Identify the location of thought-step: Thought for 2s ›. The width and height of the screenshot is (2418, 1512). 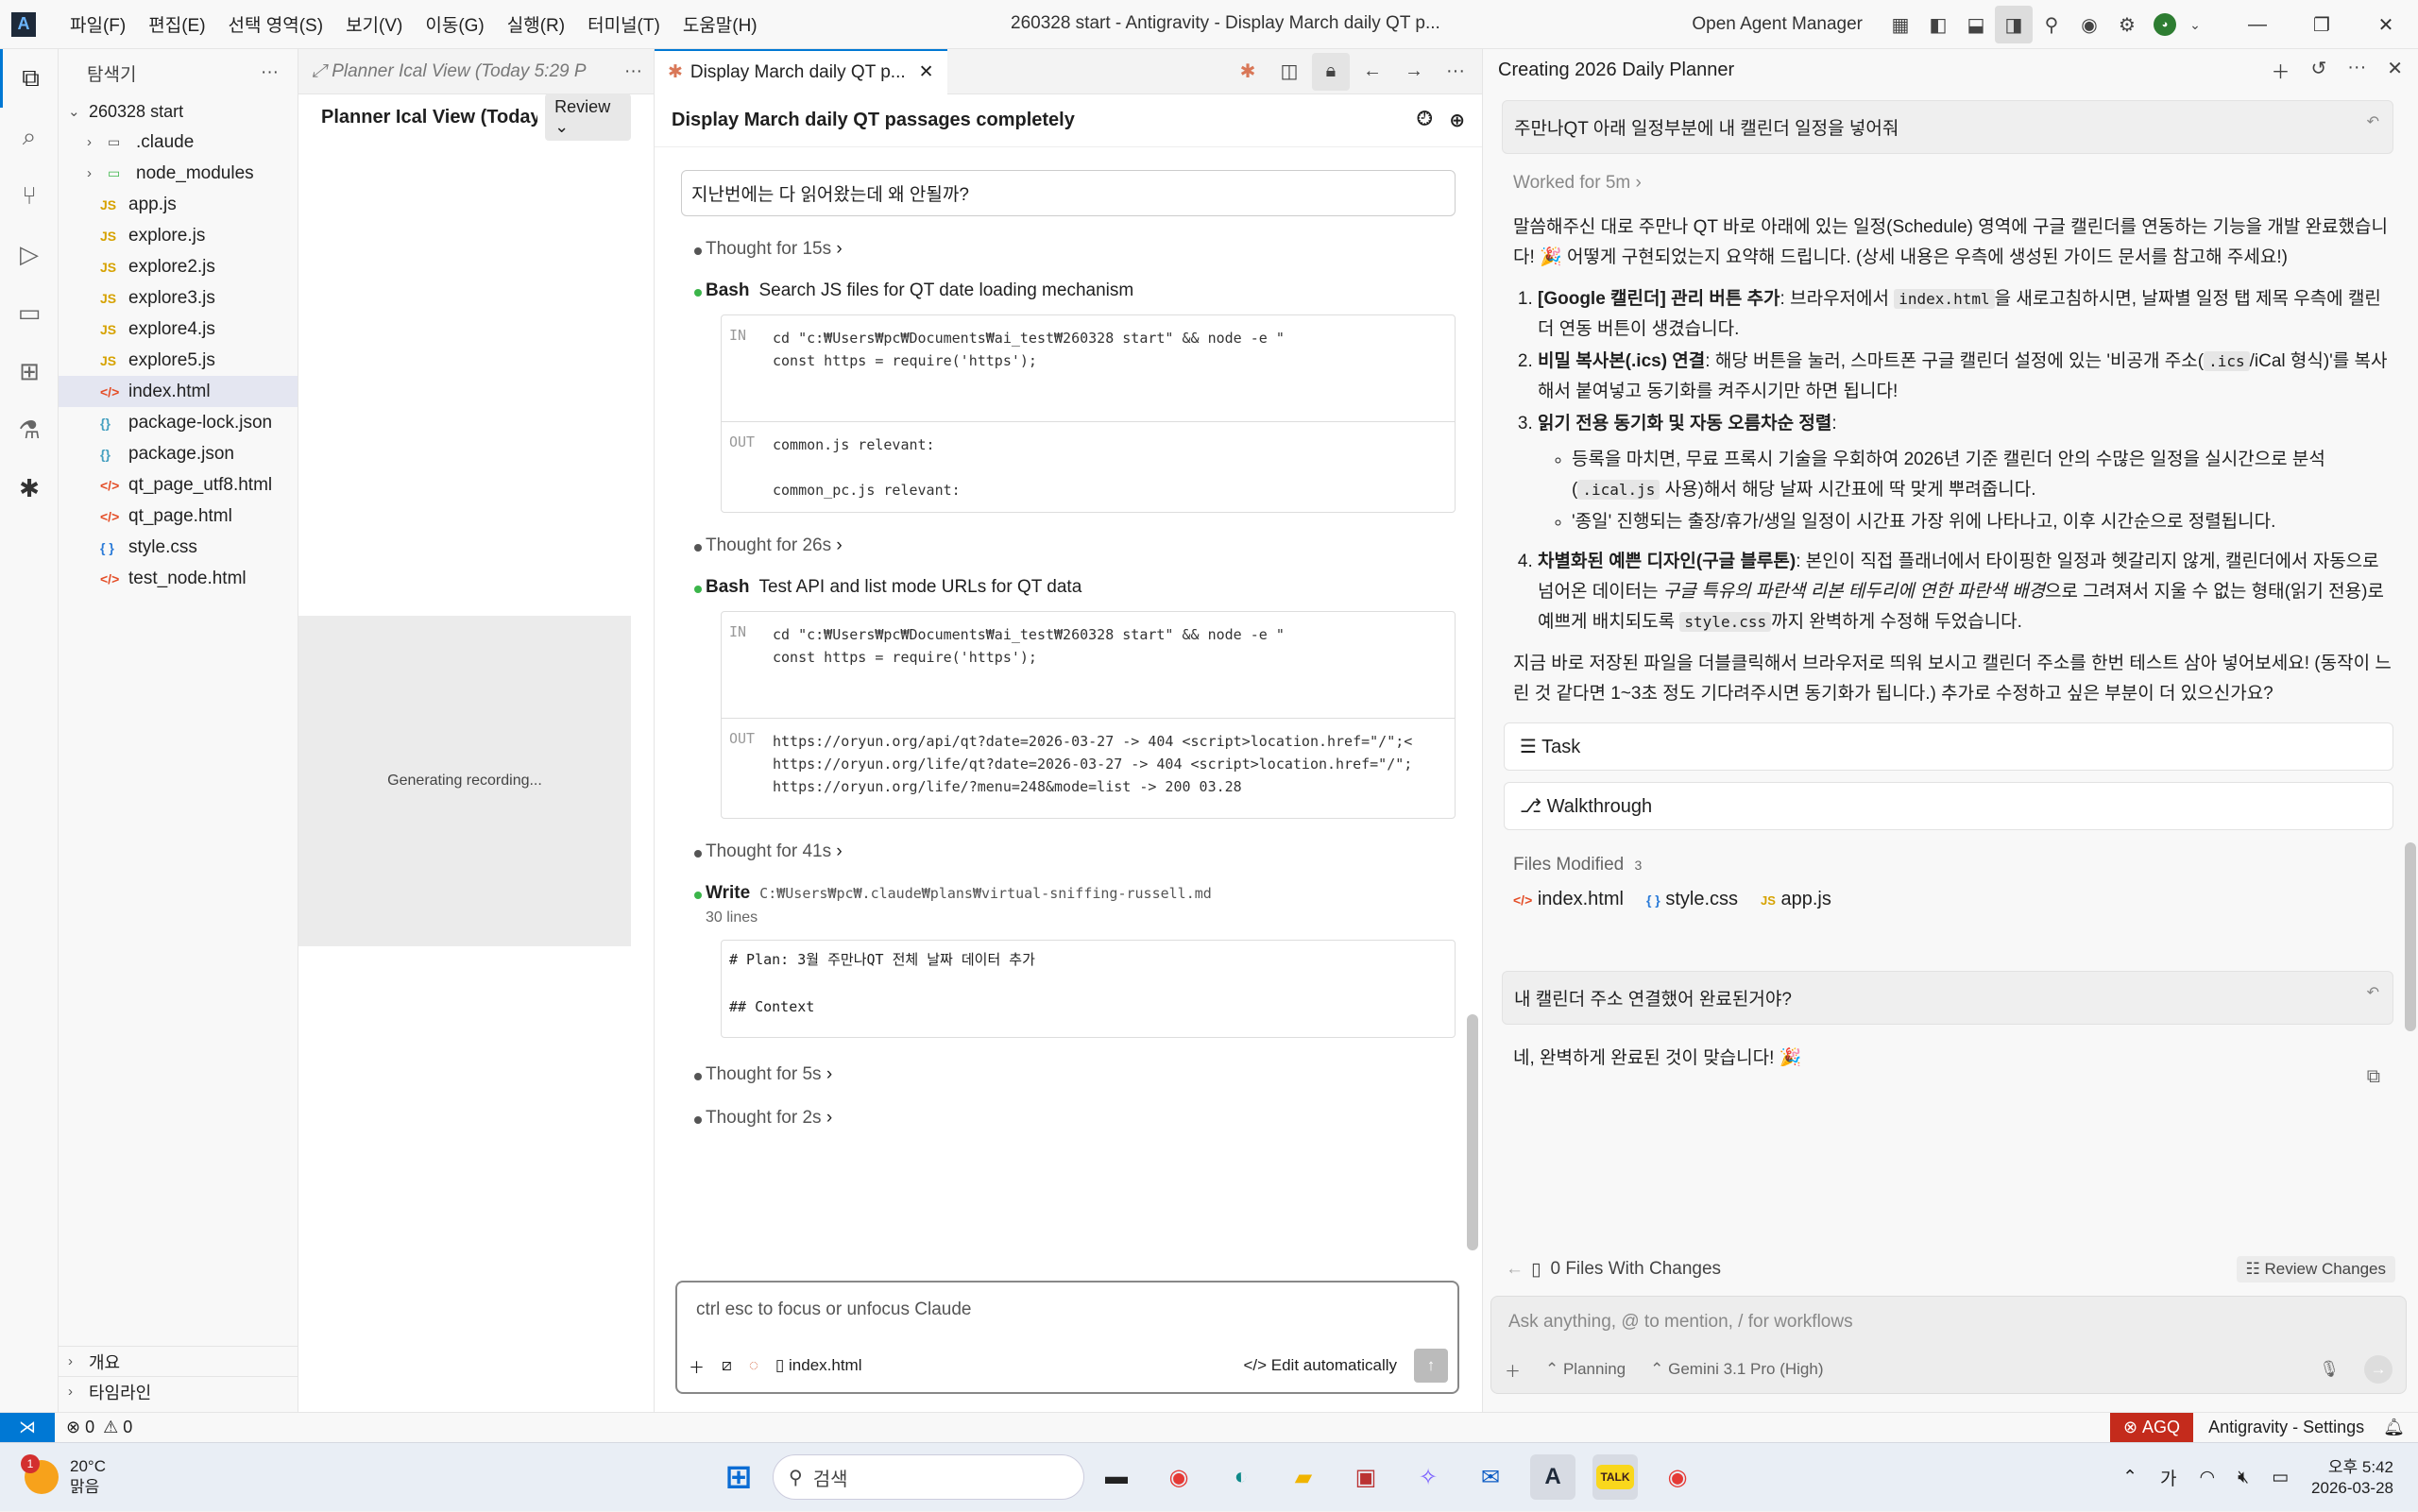
(1069, 1118).